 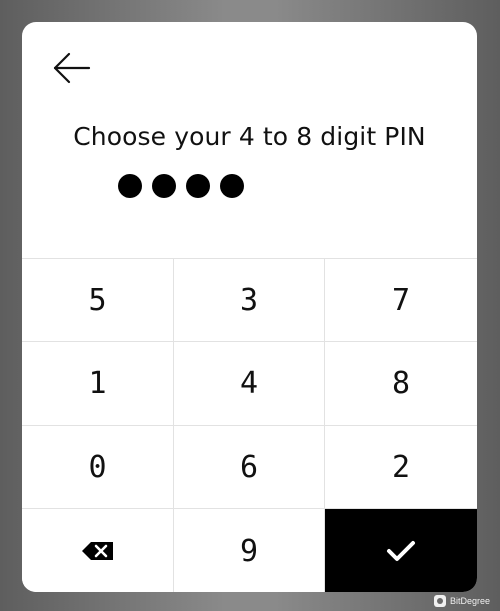 I want to click on key-digit: 6, so click(x=249, y=467).